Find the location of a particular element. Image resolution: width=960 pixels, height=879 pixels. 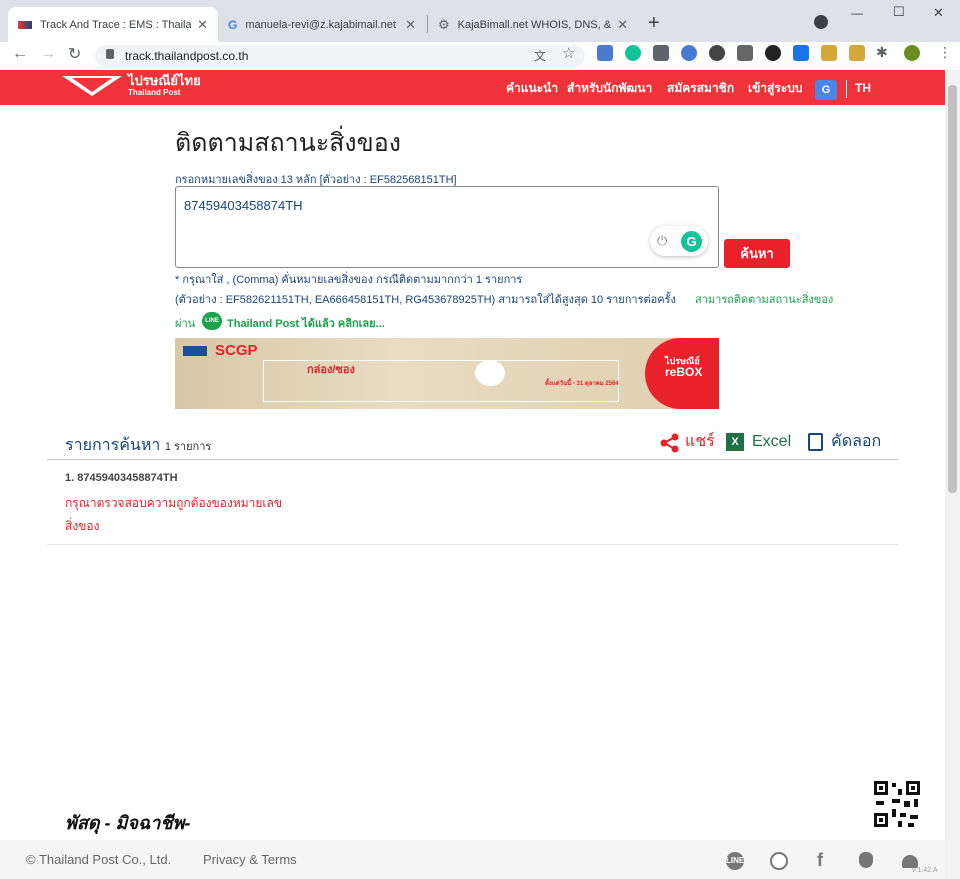

results-heading: รายการค้นหา 1 รายการ is located at coordinates (138, 445).